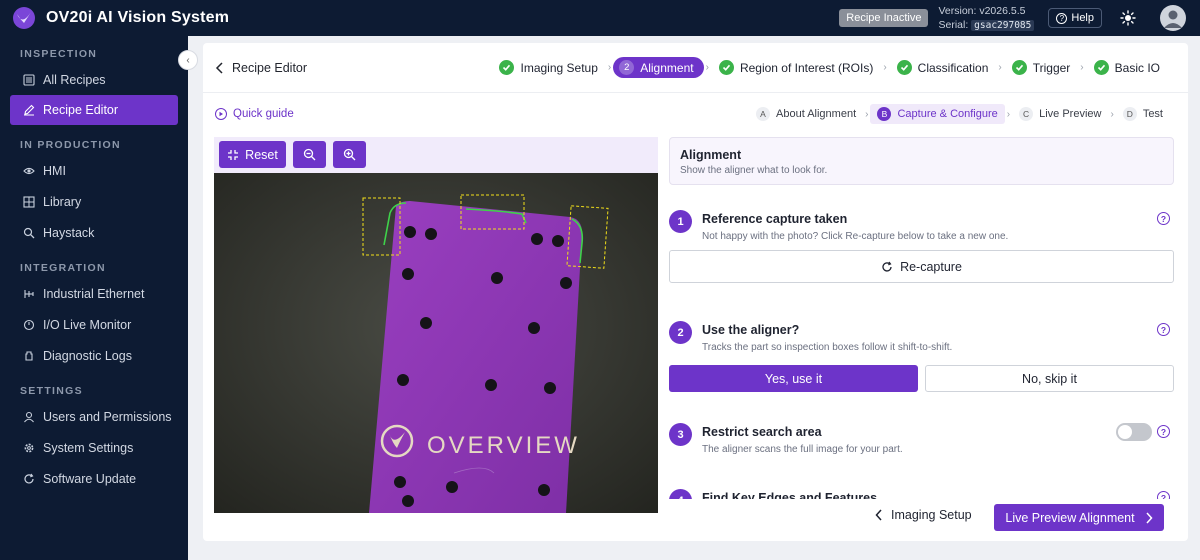  Describe the element at coordinates (627, 67) in the screenshot. I see `step-number: 2` at that location.